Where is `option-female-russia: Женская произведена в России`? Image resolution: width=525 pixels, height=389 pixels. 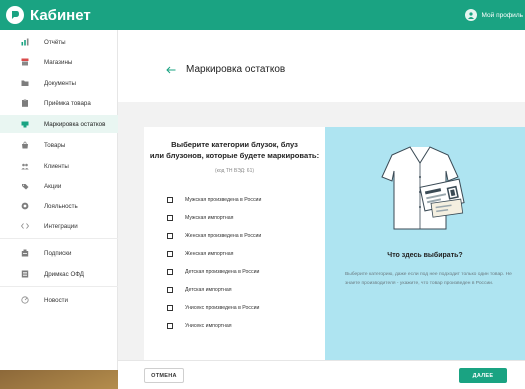
option-female-russia: Женская произведена в России is located at coordinates (214, 236).